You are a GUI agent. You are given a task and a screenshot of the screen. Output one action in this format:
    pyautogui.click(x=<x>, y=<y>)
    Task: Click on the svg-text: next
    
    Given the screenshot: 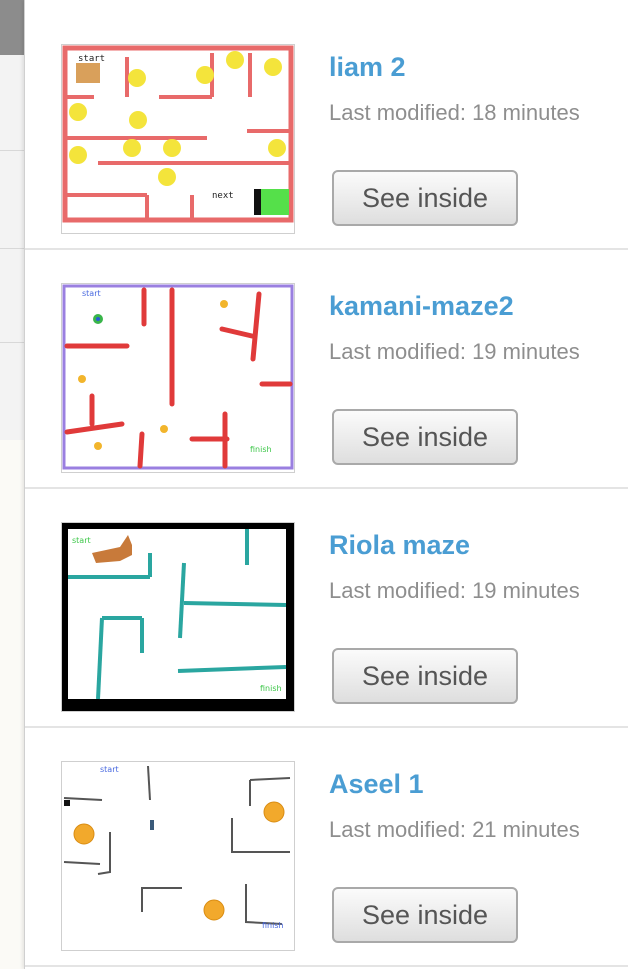 What is the action you would take?
    pyautogui.click(x=223, y=196)
    